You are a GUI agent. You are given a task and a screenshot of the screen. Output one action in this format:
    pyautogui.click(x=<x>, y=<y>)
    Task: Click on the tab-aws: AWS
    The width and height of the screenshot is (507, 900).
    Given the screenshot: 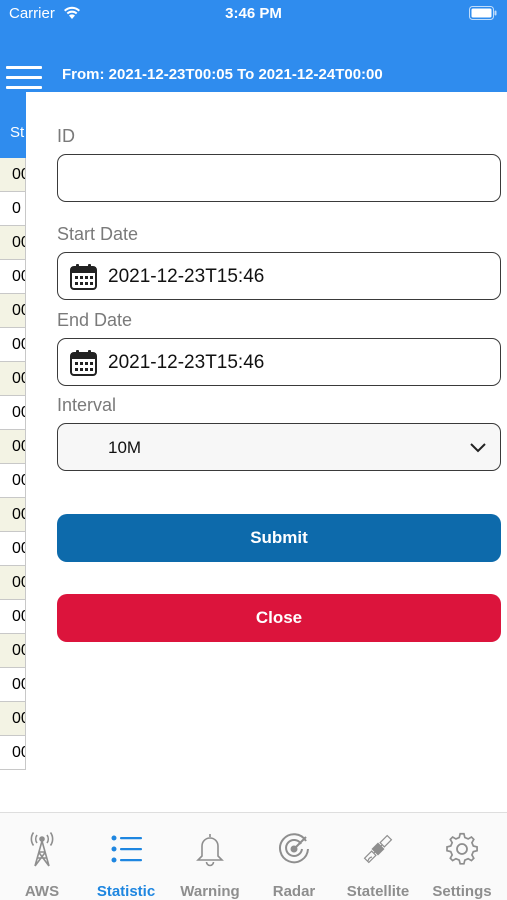 What is the action you would take?
    pyautogui.click(x=42, y=856)
    